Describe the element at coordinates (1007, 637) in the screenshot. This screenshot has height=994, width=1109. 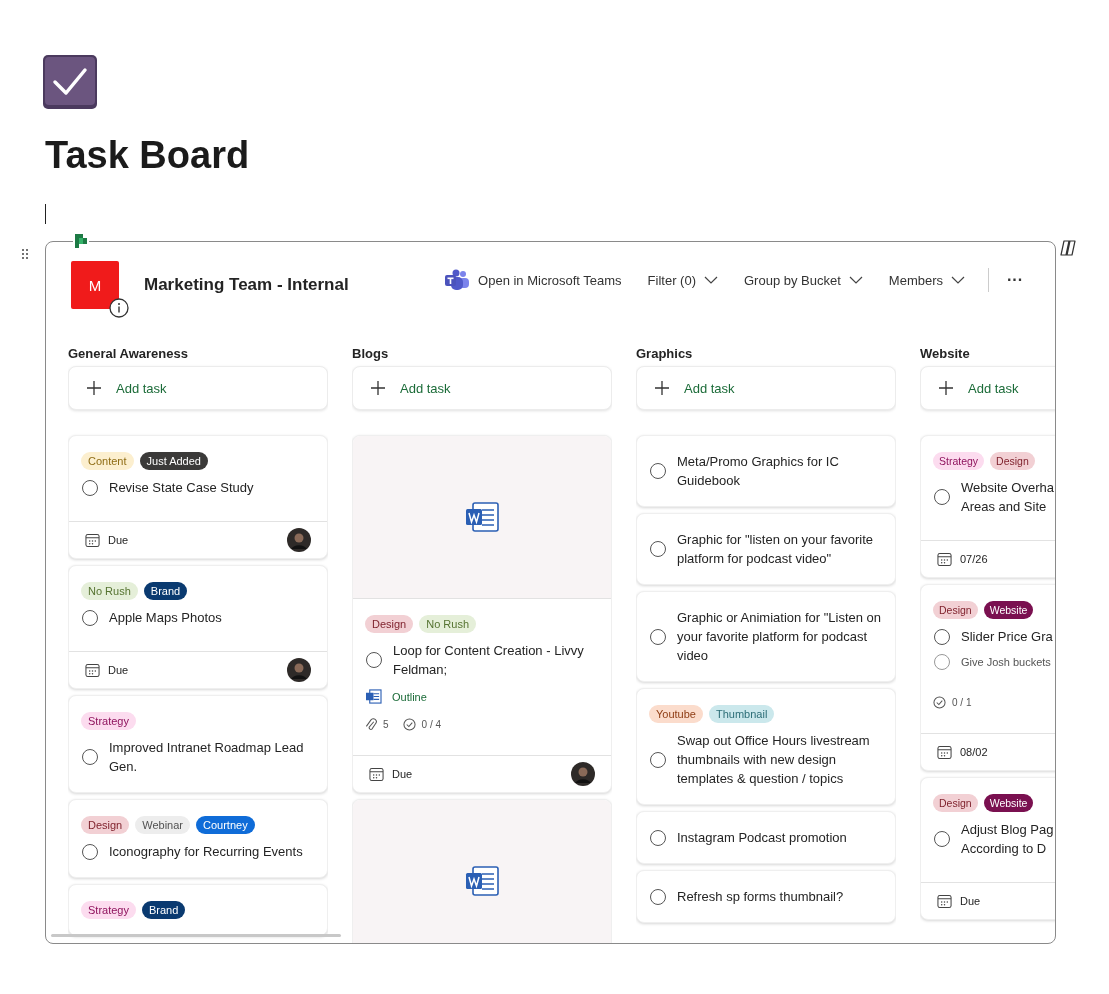
I see `task-title: Slider Price Gra` at that location.